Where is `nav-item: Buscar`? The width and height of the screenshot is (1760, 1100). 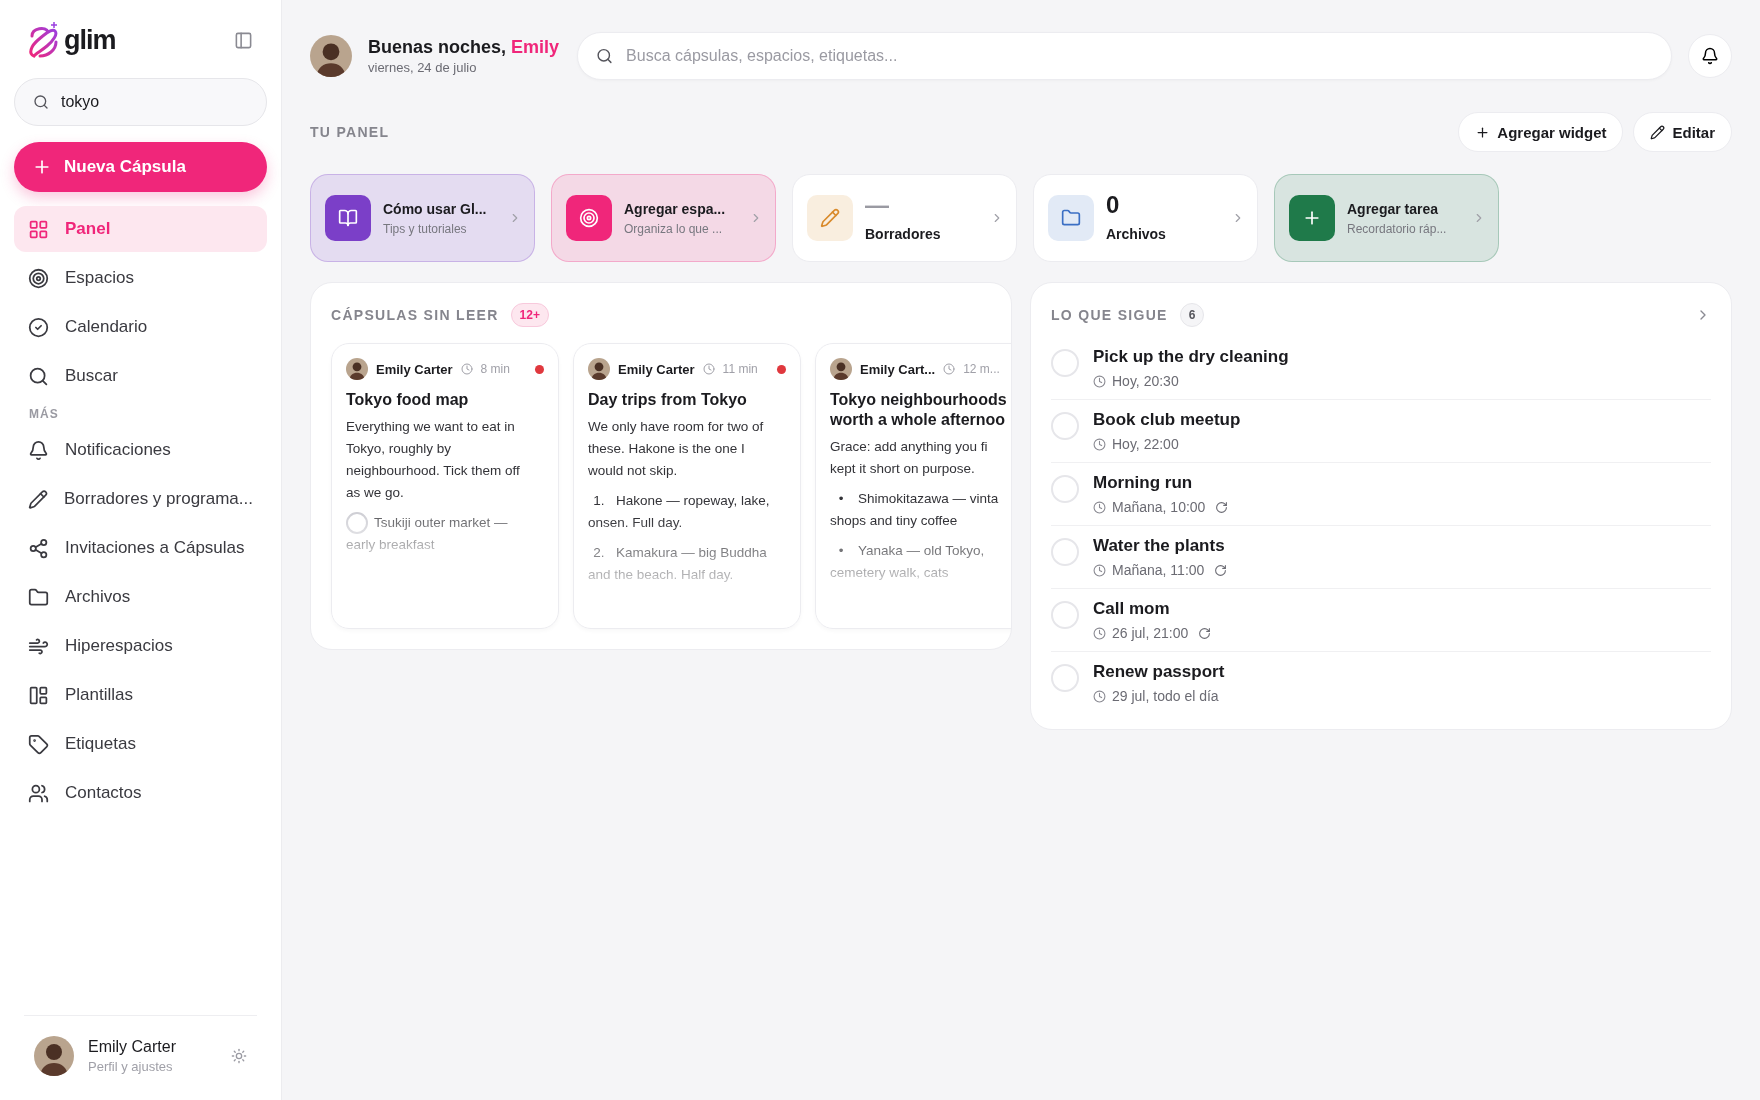 nav-item: Buscar is located at coordinates (140, 376).